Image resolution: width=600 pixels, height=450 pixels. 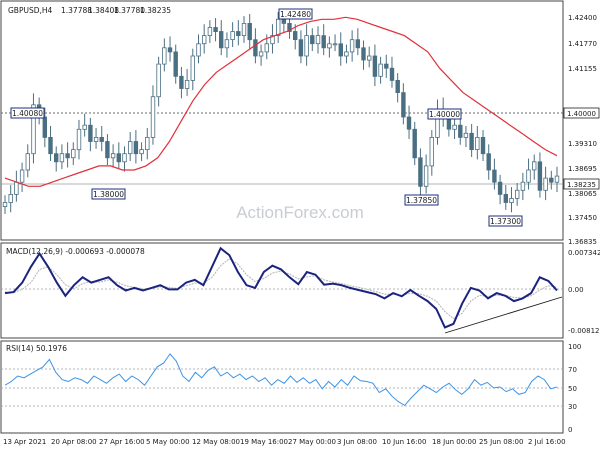 I want to click on y-tick-1: 1.42400, so click(x=582, y=18).